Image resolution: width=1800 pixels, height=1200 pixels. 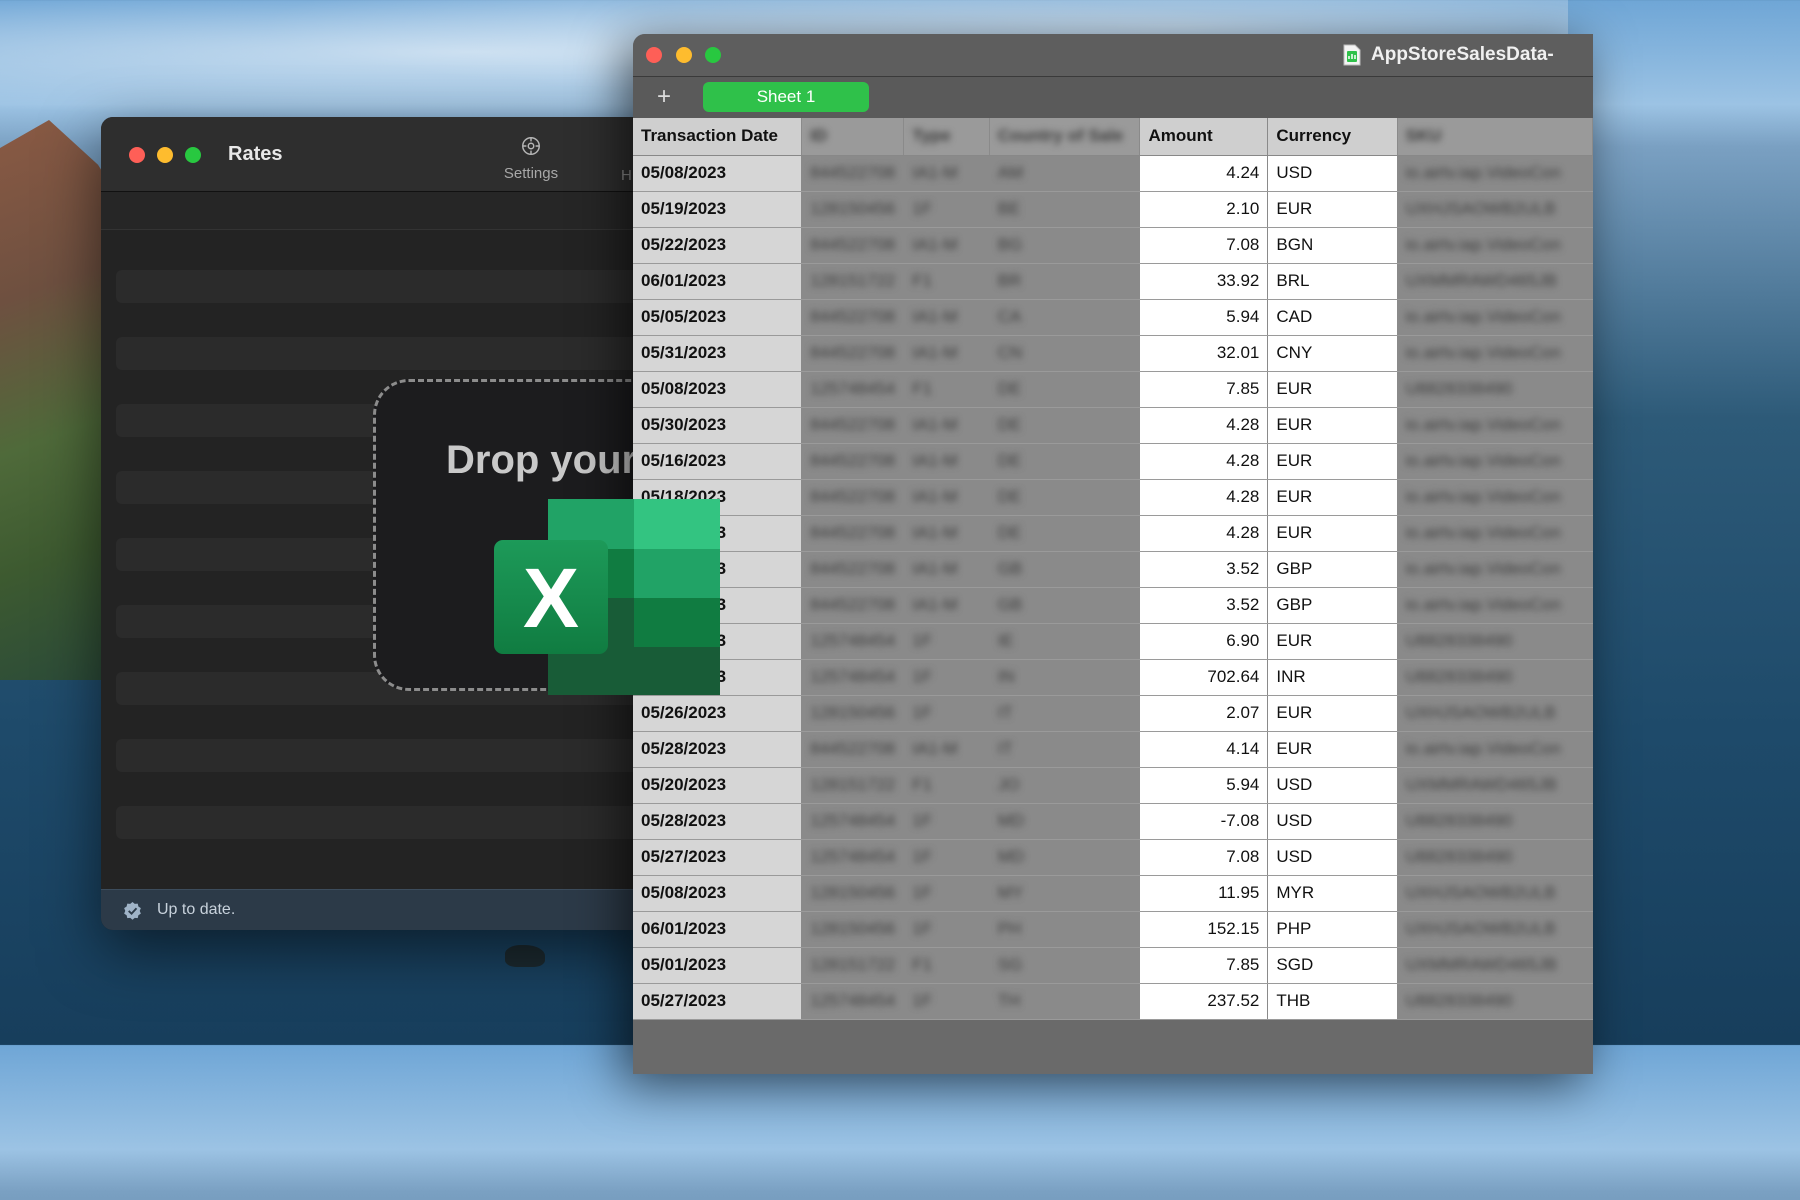 What do you see at coordinates (1204, 821) in the screenshot?
I see `cell-amount: -7.08` at bounding box center [1204, 821].